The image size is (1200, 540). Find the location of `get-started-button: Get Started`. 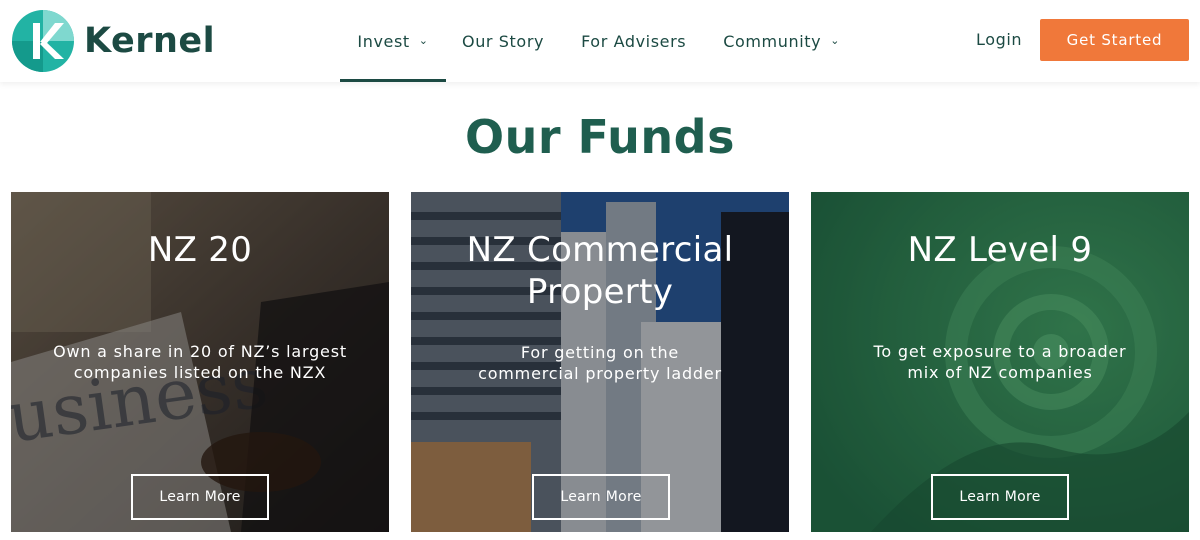

get-started-button: Get Started is located at coordinates (1114, 40).